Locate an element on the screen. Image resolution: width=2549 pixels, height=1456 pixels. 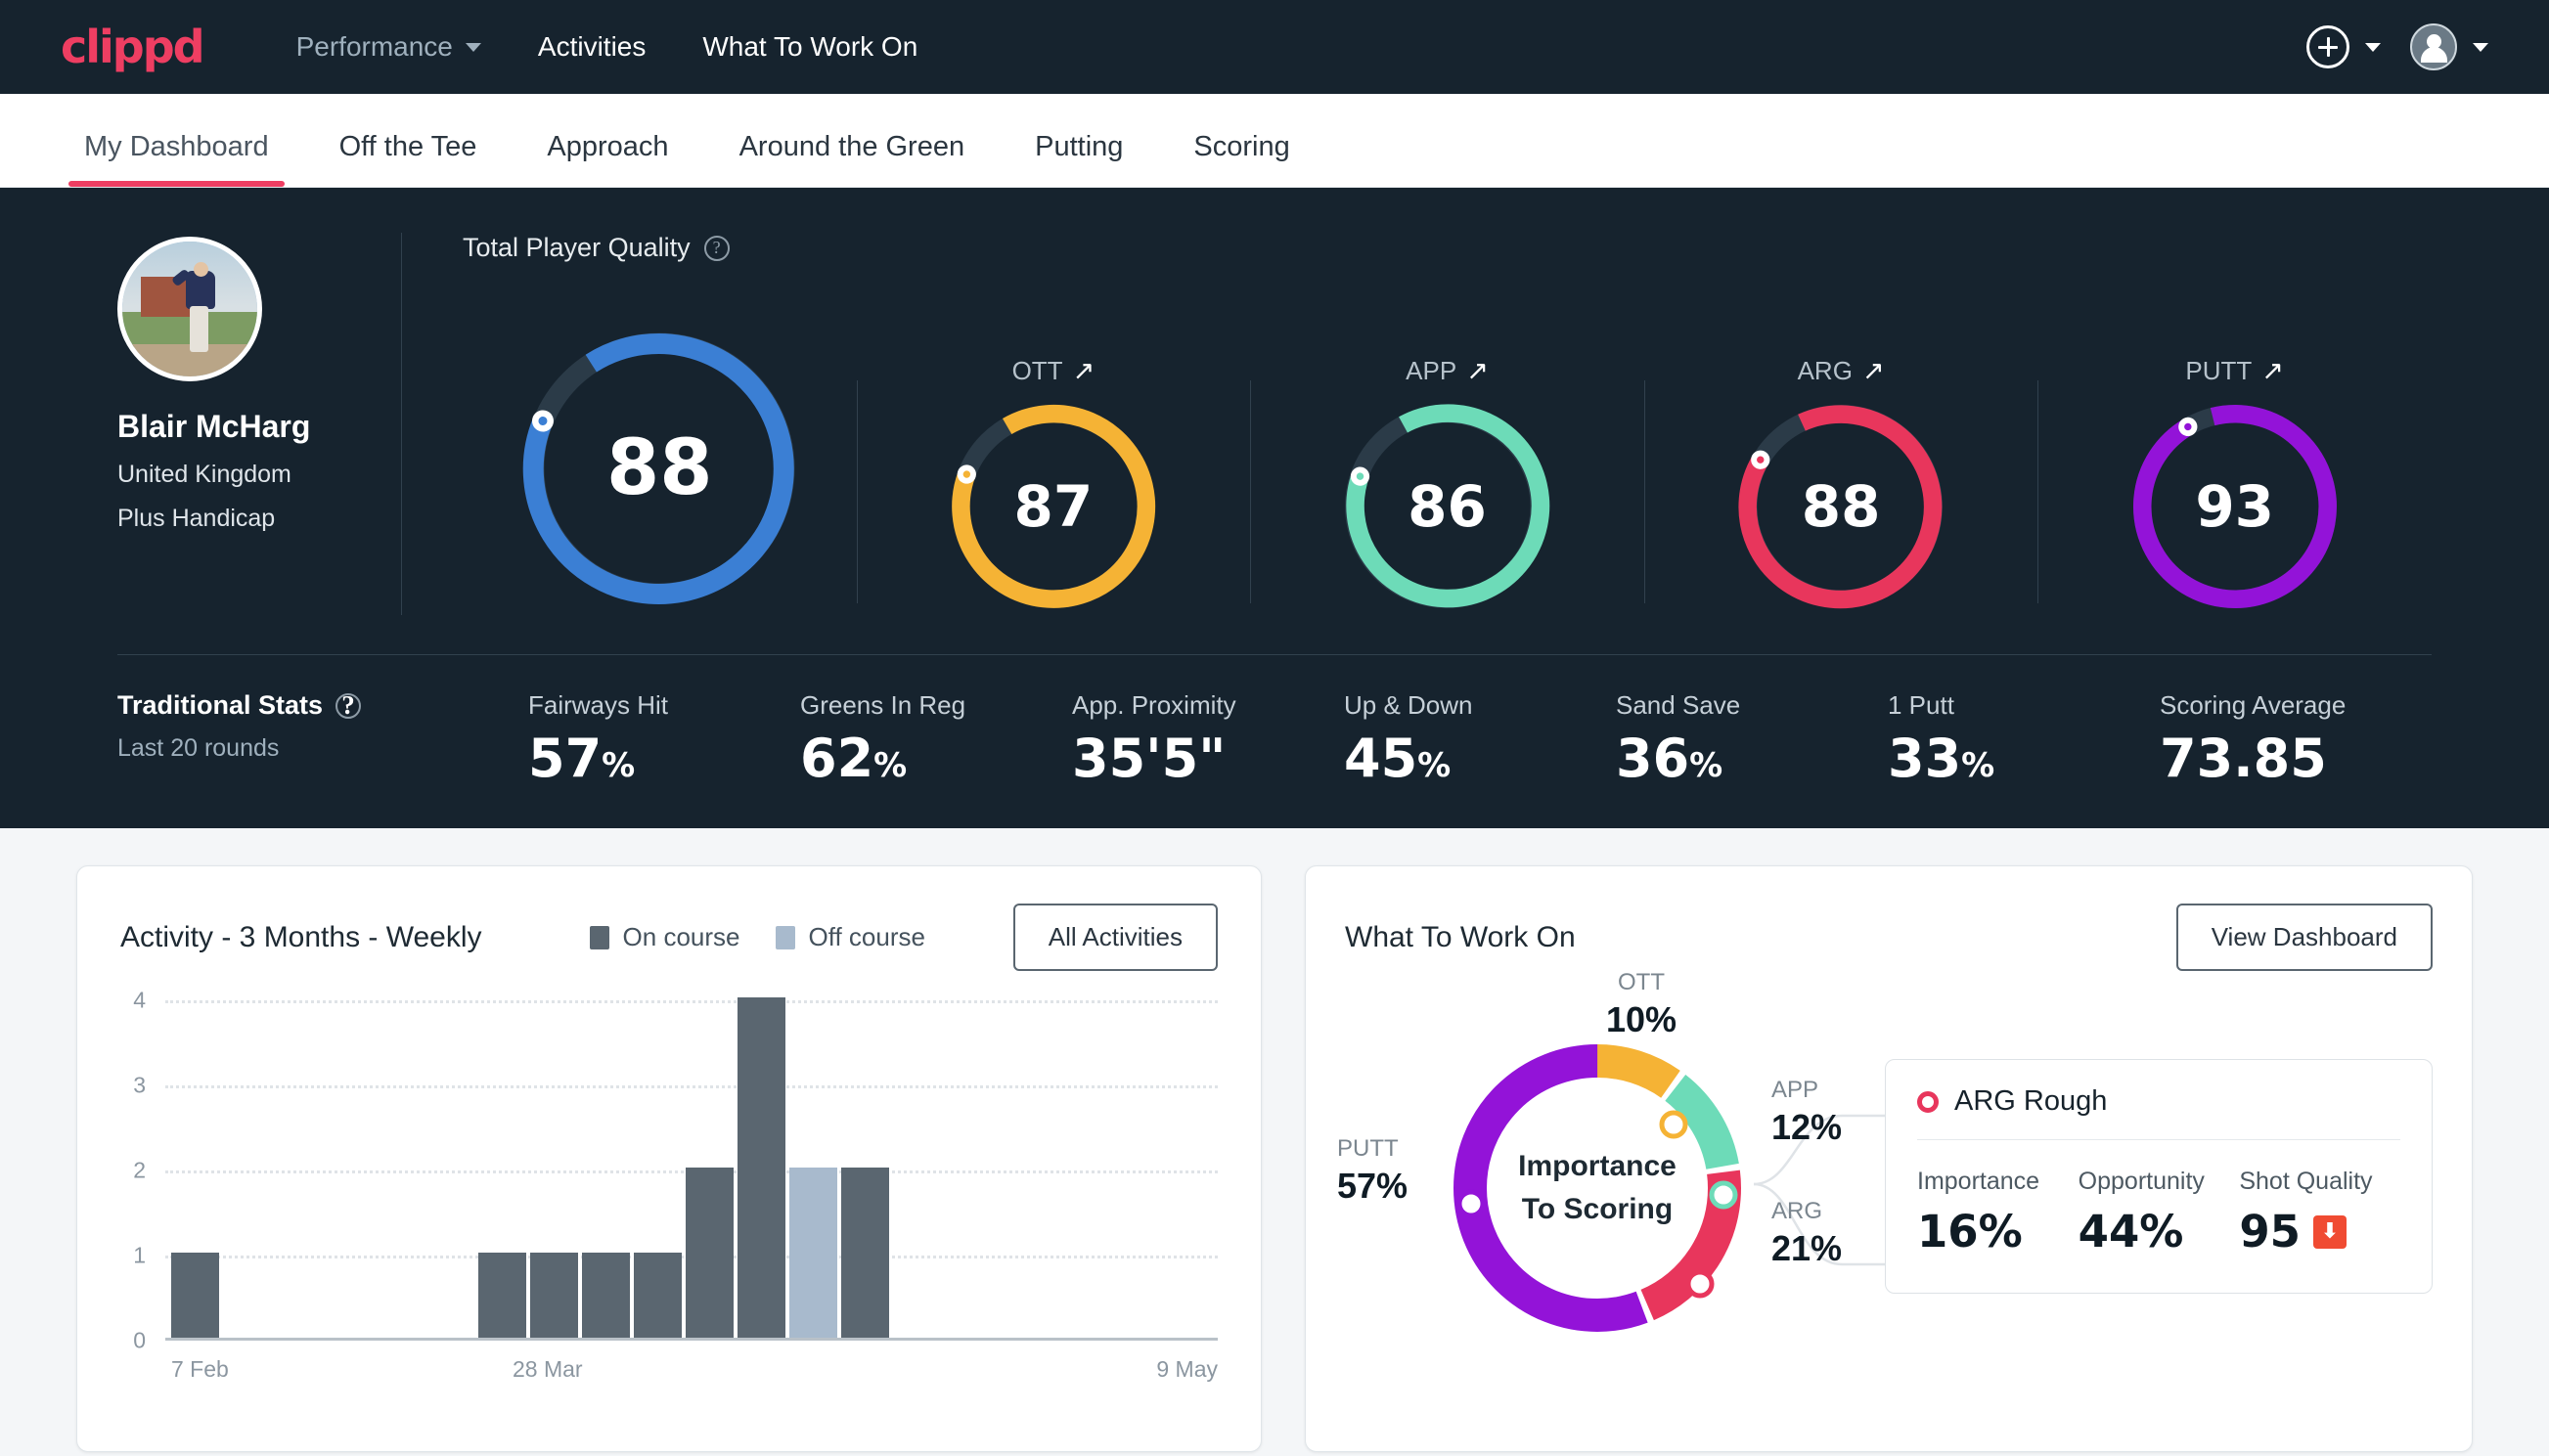
gauge-app-label: APP ↗ is located at coordinates (1447, 370).